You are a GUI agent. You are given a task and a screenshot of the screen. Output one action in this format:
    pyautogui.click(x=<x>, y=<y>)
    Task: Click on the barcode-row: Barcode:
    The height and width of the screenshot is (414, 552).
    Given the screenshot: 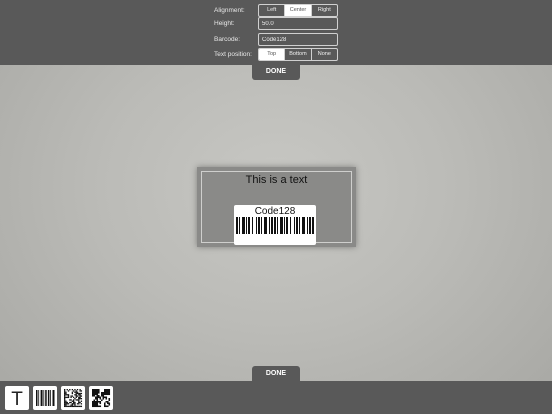 What is the action you would take?
    pyautogui.click(x=276, y=40)
    